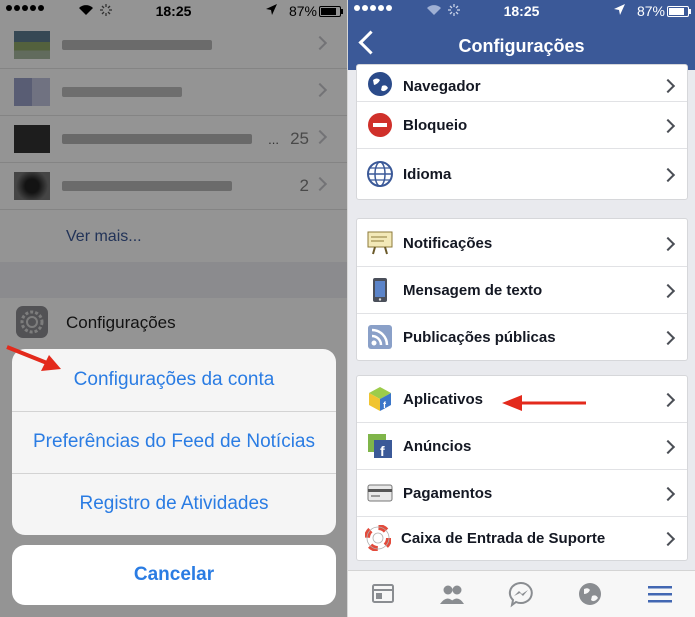 This screenshot has height=617, width=695. I want to click on ads-icon: f, so click(380, 446).